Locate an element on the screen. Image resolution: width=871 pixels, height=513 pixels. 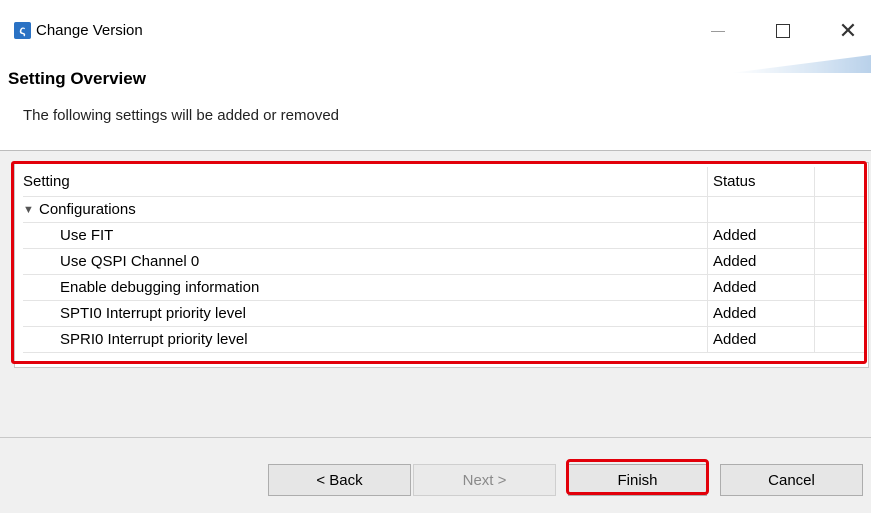
table-row: SPRI0 Interrupt priority level Added is located at coordinates (445, 340).